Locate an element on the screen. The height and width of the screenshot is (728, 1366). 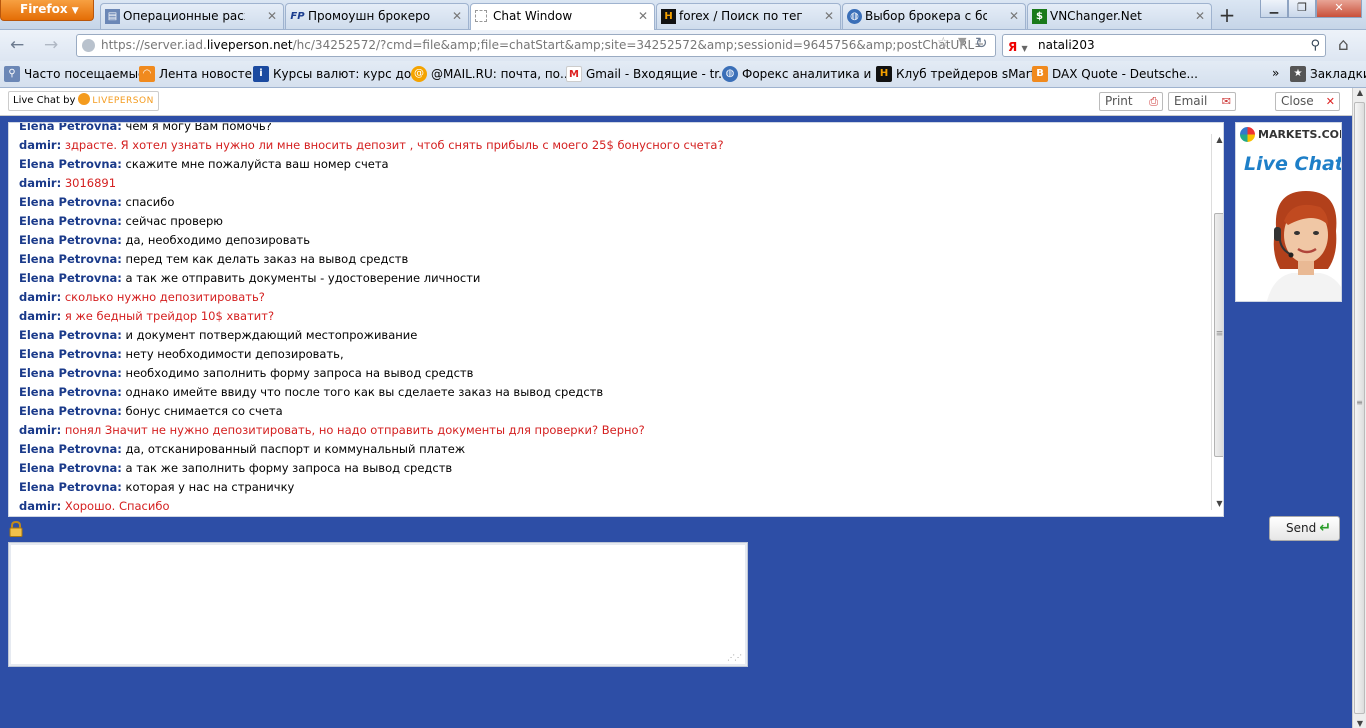
message-text: которая у нас на страничку is located at coordinates (210, 487).